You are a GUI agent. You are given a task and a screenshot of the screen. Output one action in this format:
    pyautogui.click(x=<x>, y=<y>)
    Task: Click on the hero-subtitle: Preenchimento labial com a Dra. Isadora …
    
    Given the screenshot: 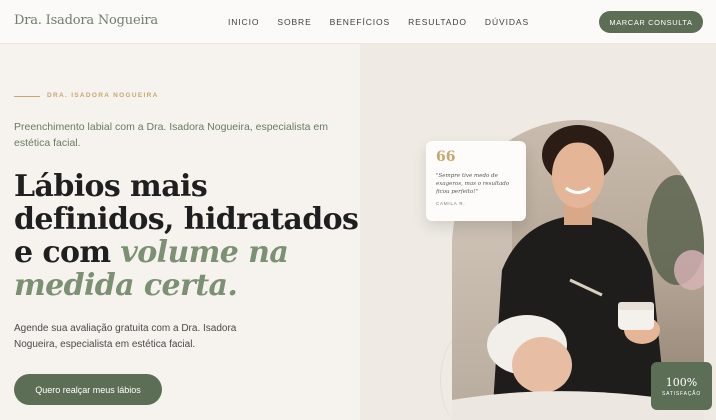 What is the action you would take?
    pyautogui.click(x=171, y=135)
    